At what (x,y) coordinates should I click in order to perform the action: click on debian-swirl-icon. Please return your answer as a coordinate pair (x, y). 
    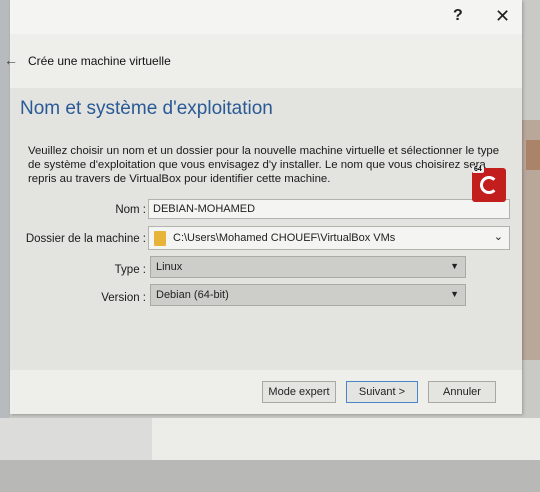
    Looking at the image, I should click on (489, 185).